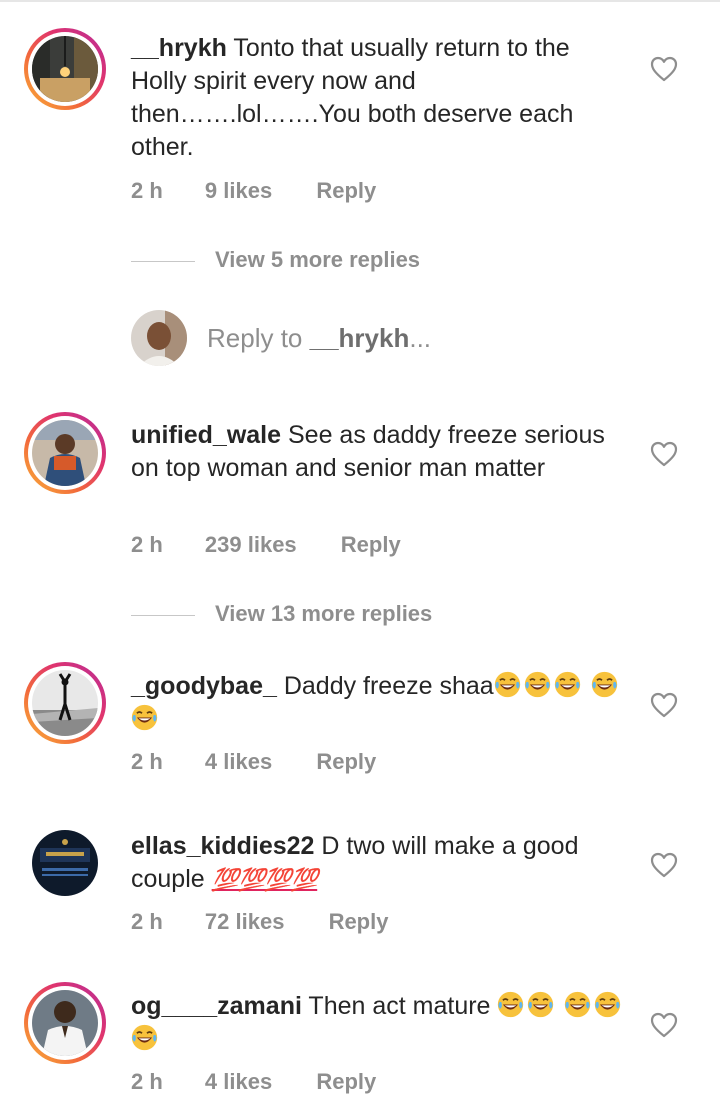 This screenshot has height=1113, width=720. Describe the element at coordinates (360, 1) in the screenshot. I see `top-divider` at that location.